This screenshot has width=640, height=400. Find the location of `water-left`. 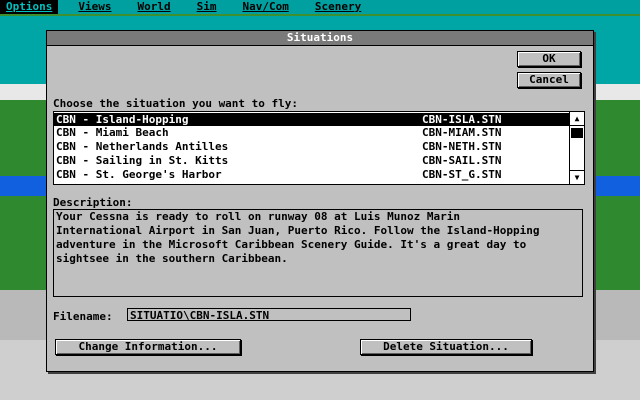

water-left is located at coordinates (25, 186).